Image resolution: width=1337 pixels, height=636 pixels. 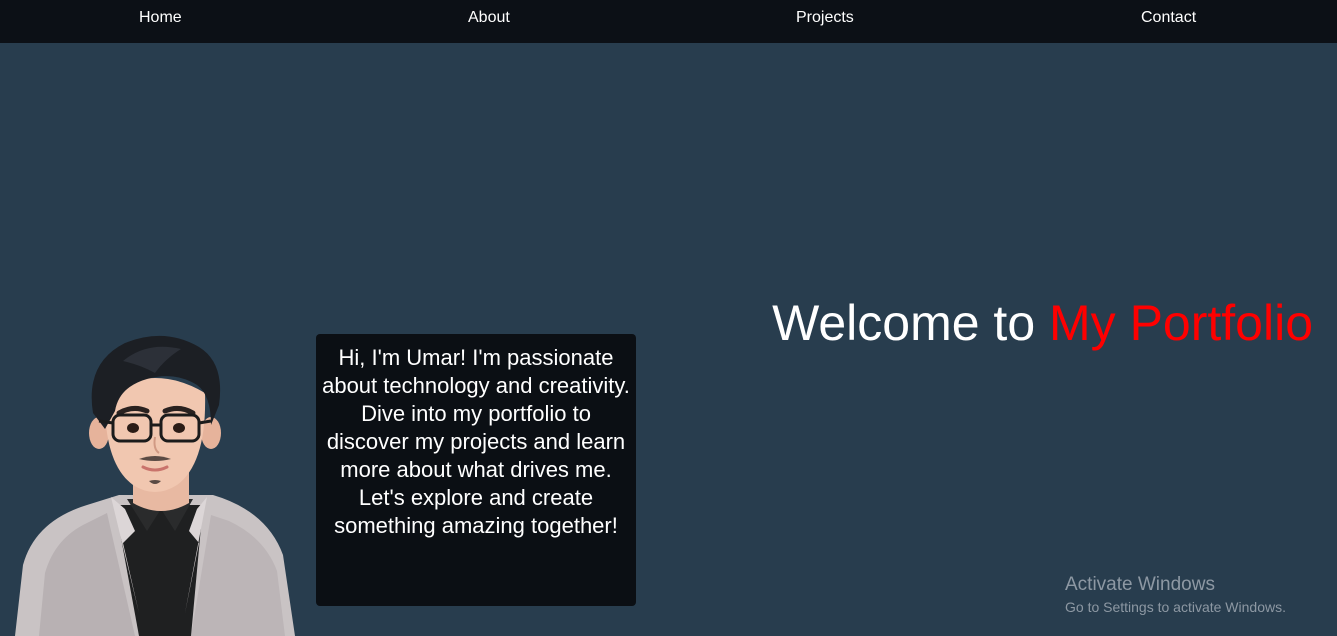 What do you see at coordinates (1042, 323) in the screenshot?
I see `hero-title: Welcome to My Portfolio` at bounding box center [1042, 323].